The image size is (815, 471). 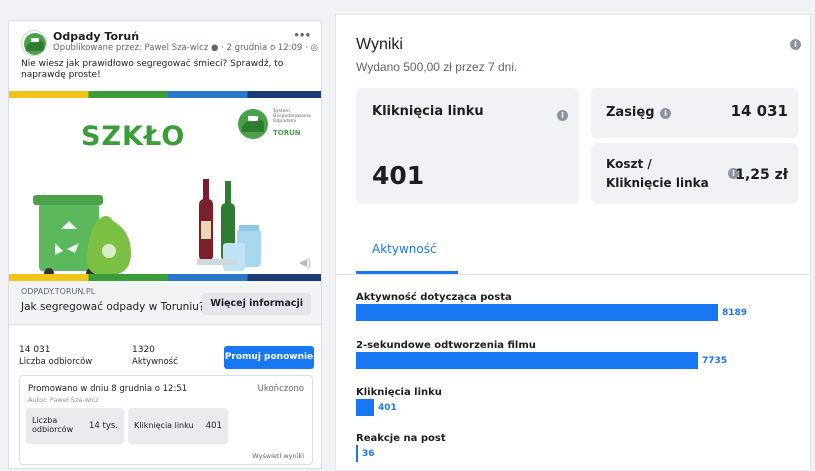 What do you see at coordinates (398, 175) in the screenshot?
I see `link-clicks-value: 401` at bounding box center [398, 175].